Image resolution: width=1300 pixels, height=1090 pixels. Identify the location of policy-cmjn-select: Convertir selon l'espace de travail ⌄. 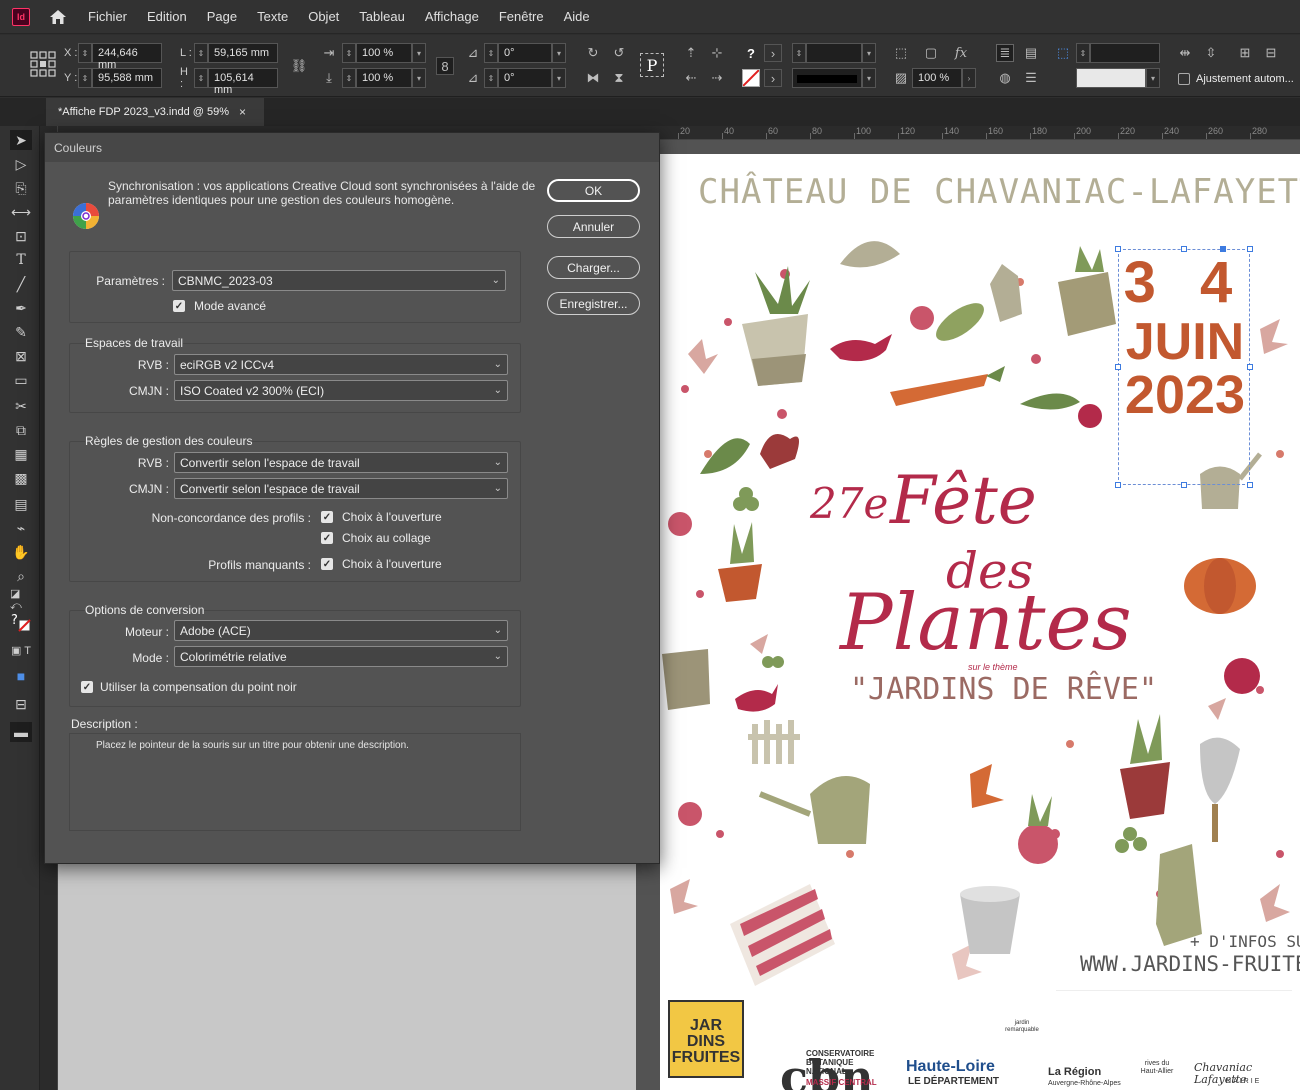
(341, 488).